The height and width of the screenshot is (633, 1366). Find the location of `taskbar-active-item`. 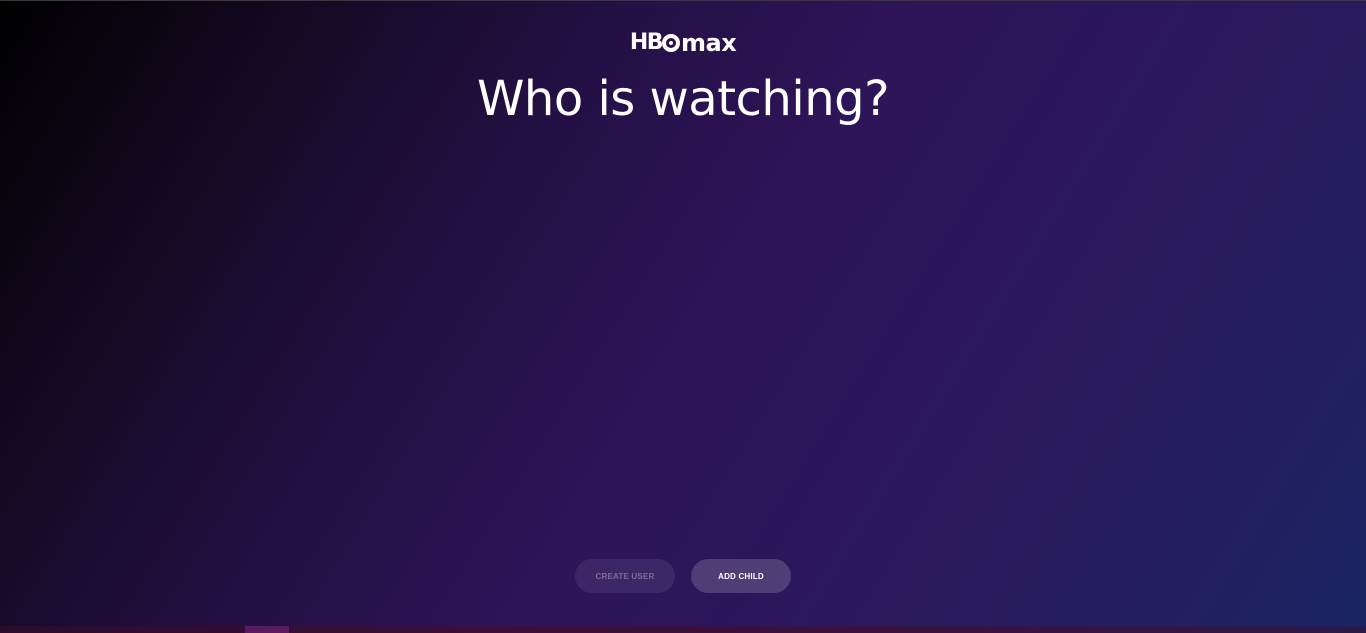

taskbar-active-item is located at coordinates (267, 629).